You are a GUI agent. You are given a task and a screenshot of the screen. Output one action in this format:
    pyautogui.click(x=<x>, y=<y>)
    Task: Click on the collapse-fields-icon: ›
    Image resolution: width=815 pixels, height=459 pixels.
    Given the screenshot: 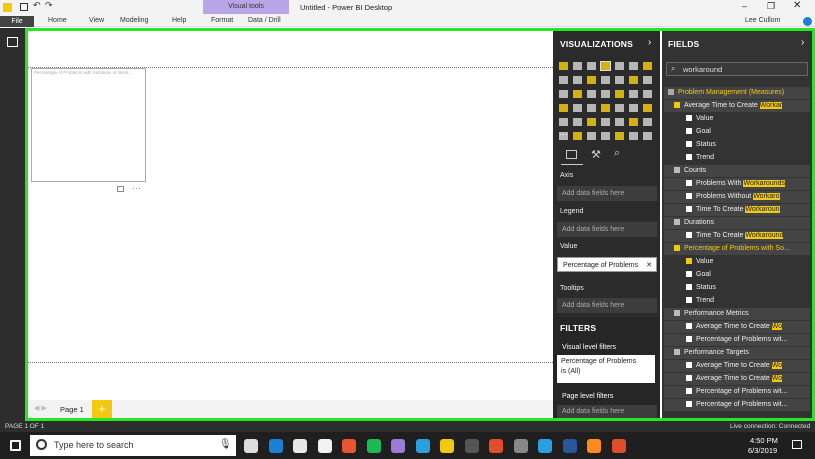 What is the action you would take?
    pyautogui.click(x=802, y=42)
    